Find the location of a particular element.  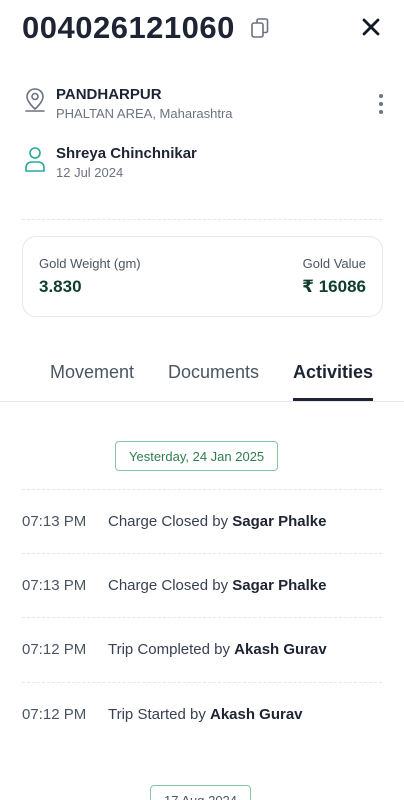

copy-icon is located at coordinates (260, 28).